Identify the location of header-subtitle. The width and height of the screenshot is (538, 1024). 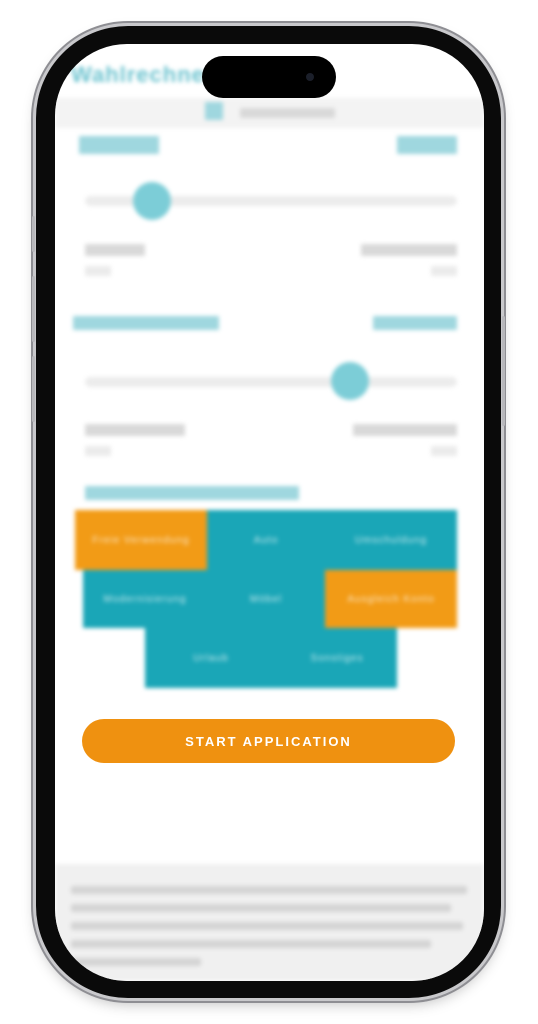
(287, 113).